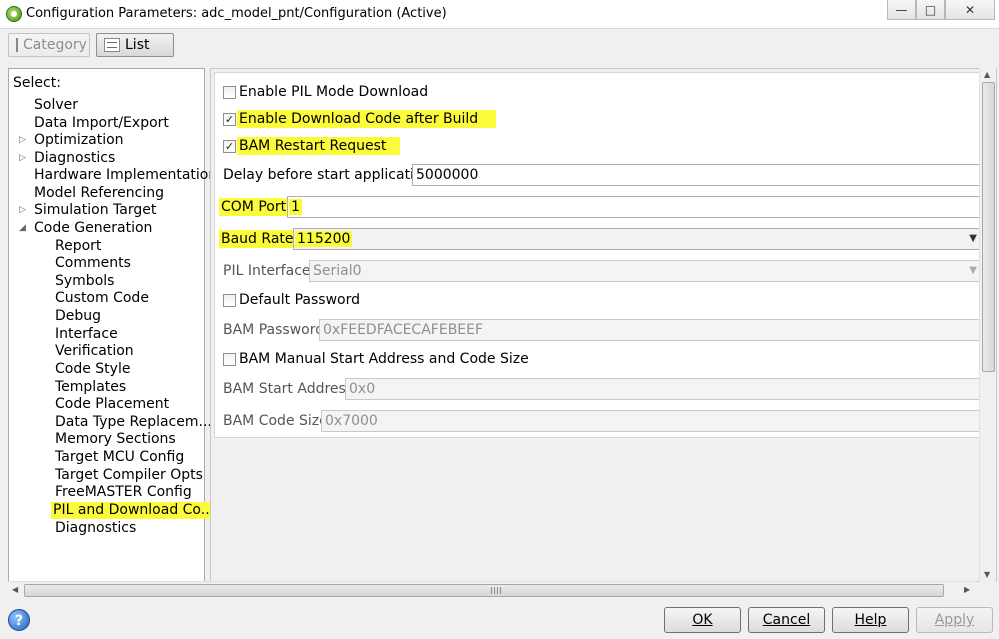 The height and width of the screenshot is (639, 999). What do you see at coordinates (92, 369) in the screenshot?
I see `tree-item-code-style: Code Style` at bounding box center [92, 369].